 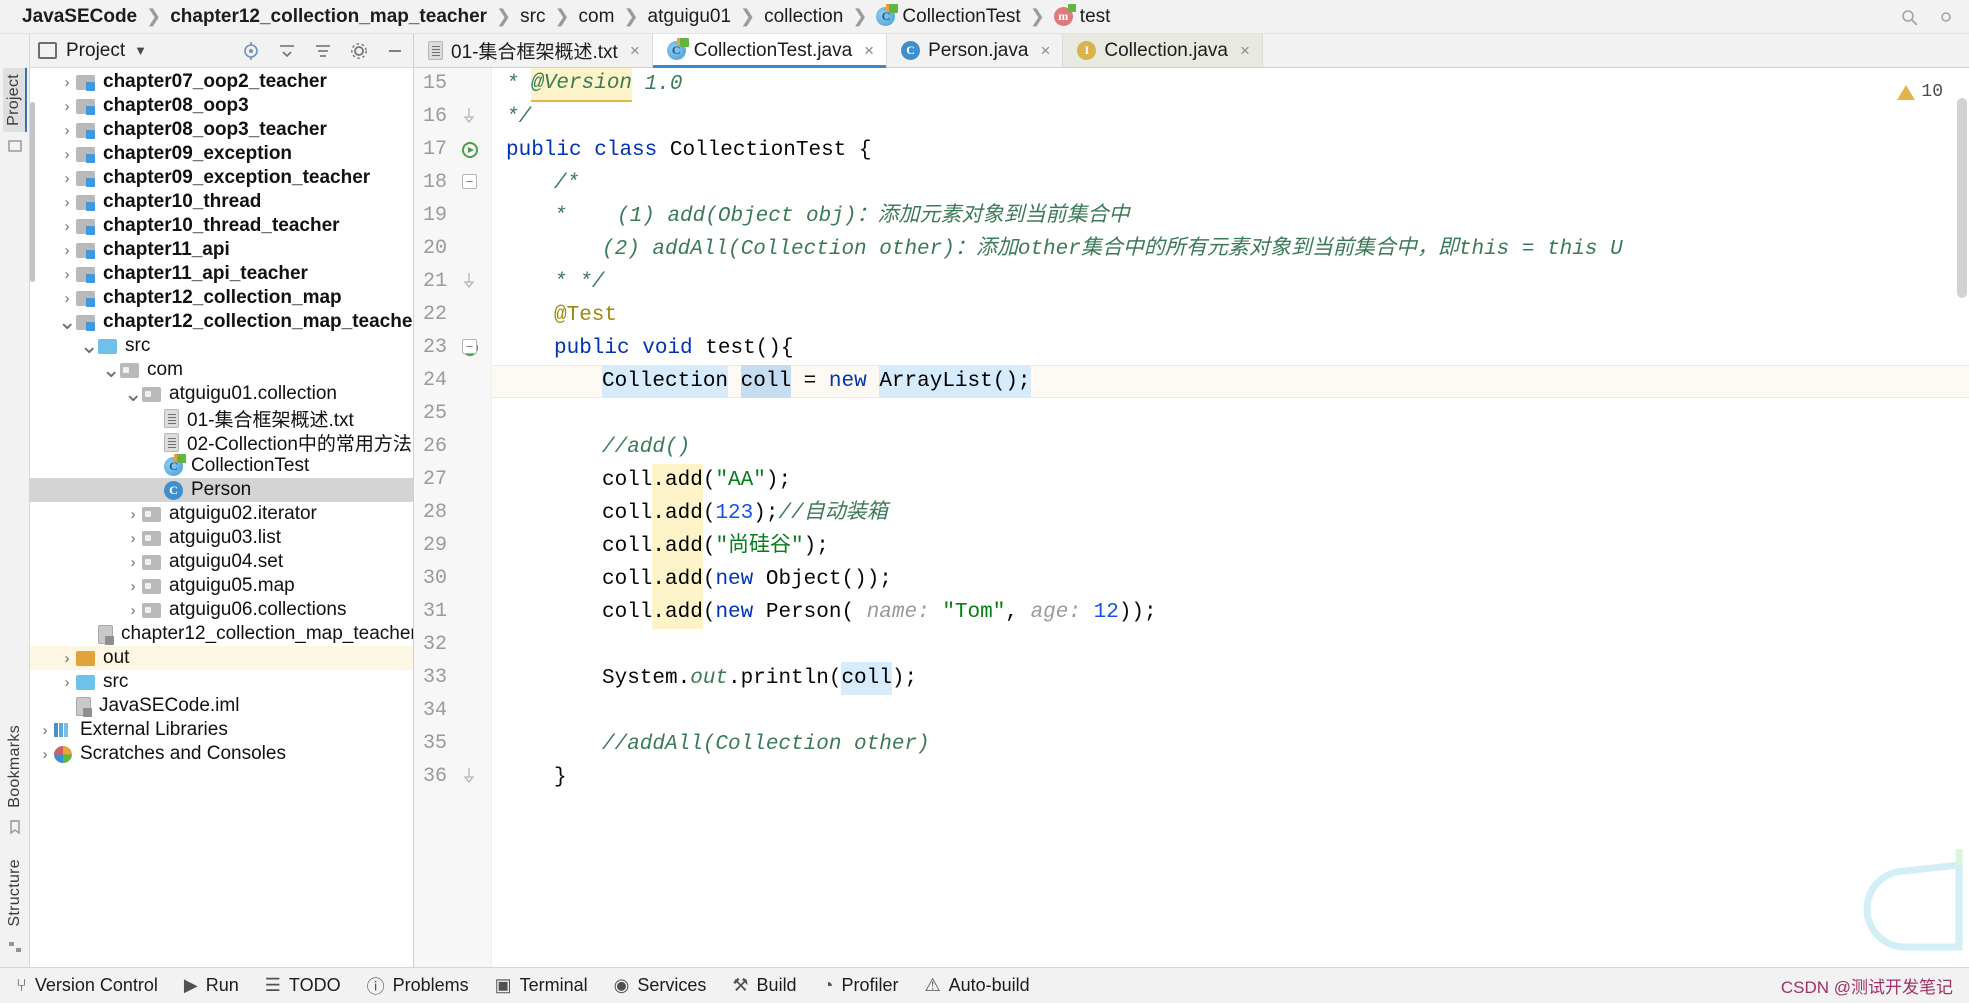 I want to click on hide-panel-icon, so click(x=395, y=51).